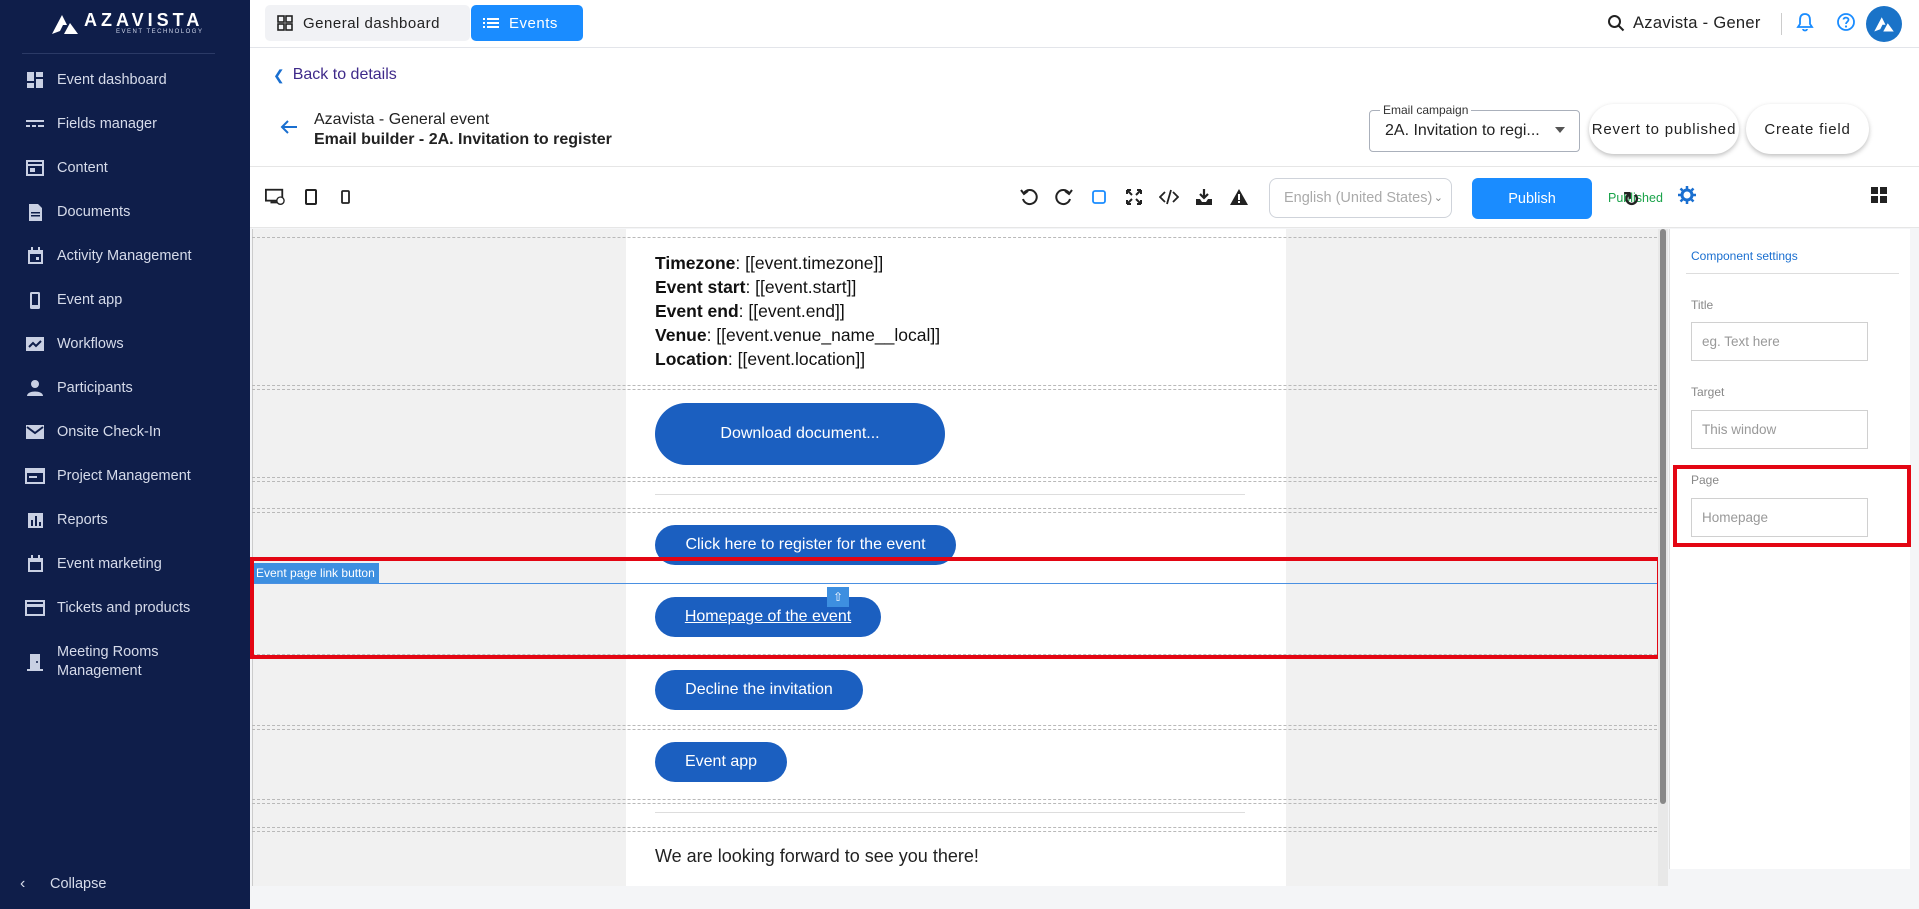  Describe the element at coordinates (796, 359) in the screenshot. I see `info-value: : [[event.location]]` at that location.